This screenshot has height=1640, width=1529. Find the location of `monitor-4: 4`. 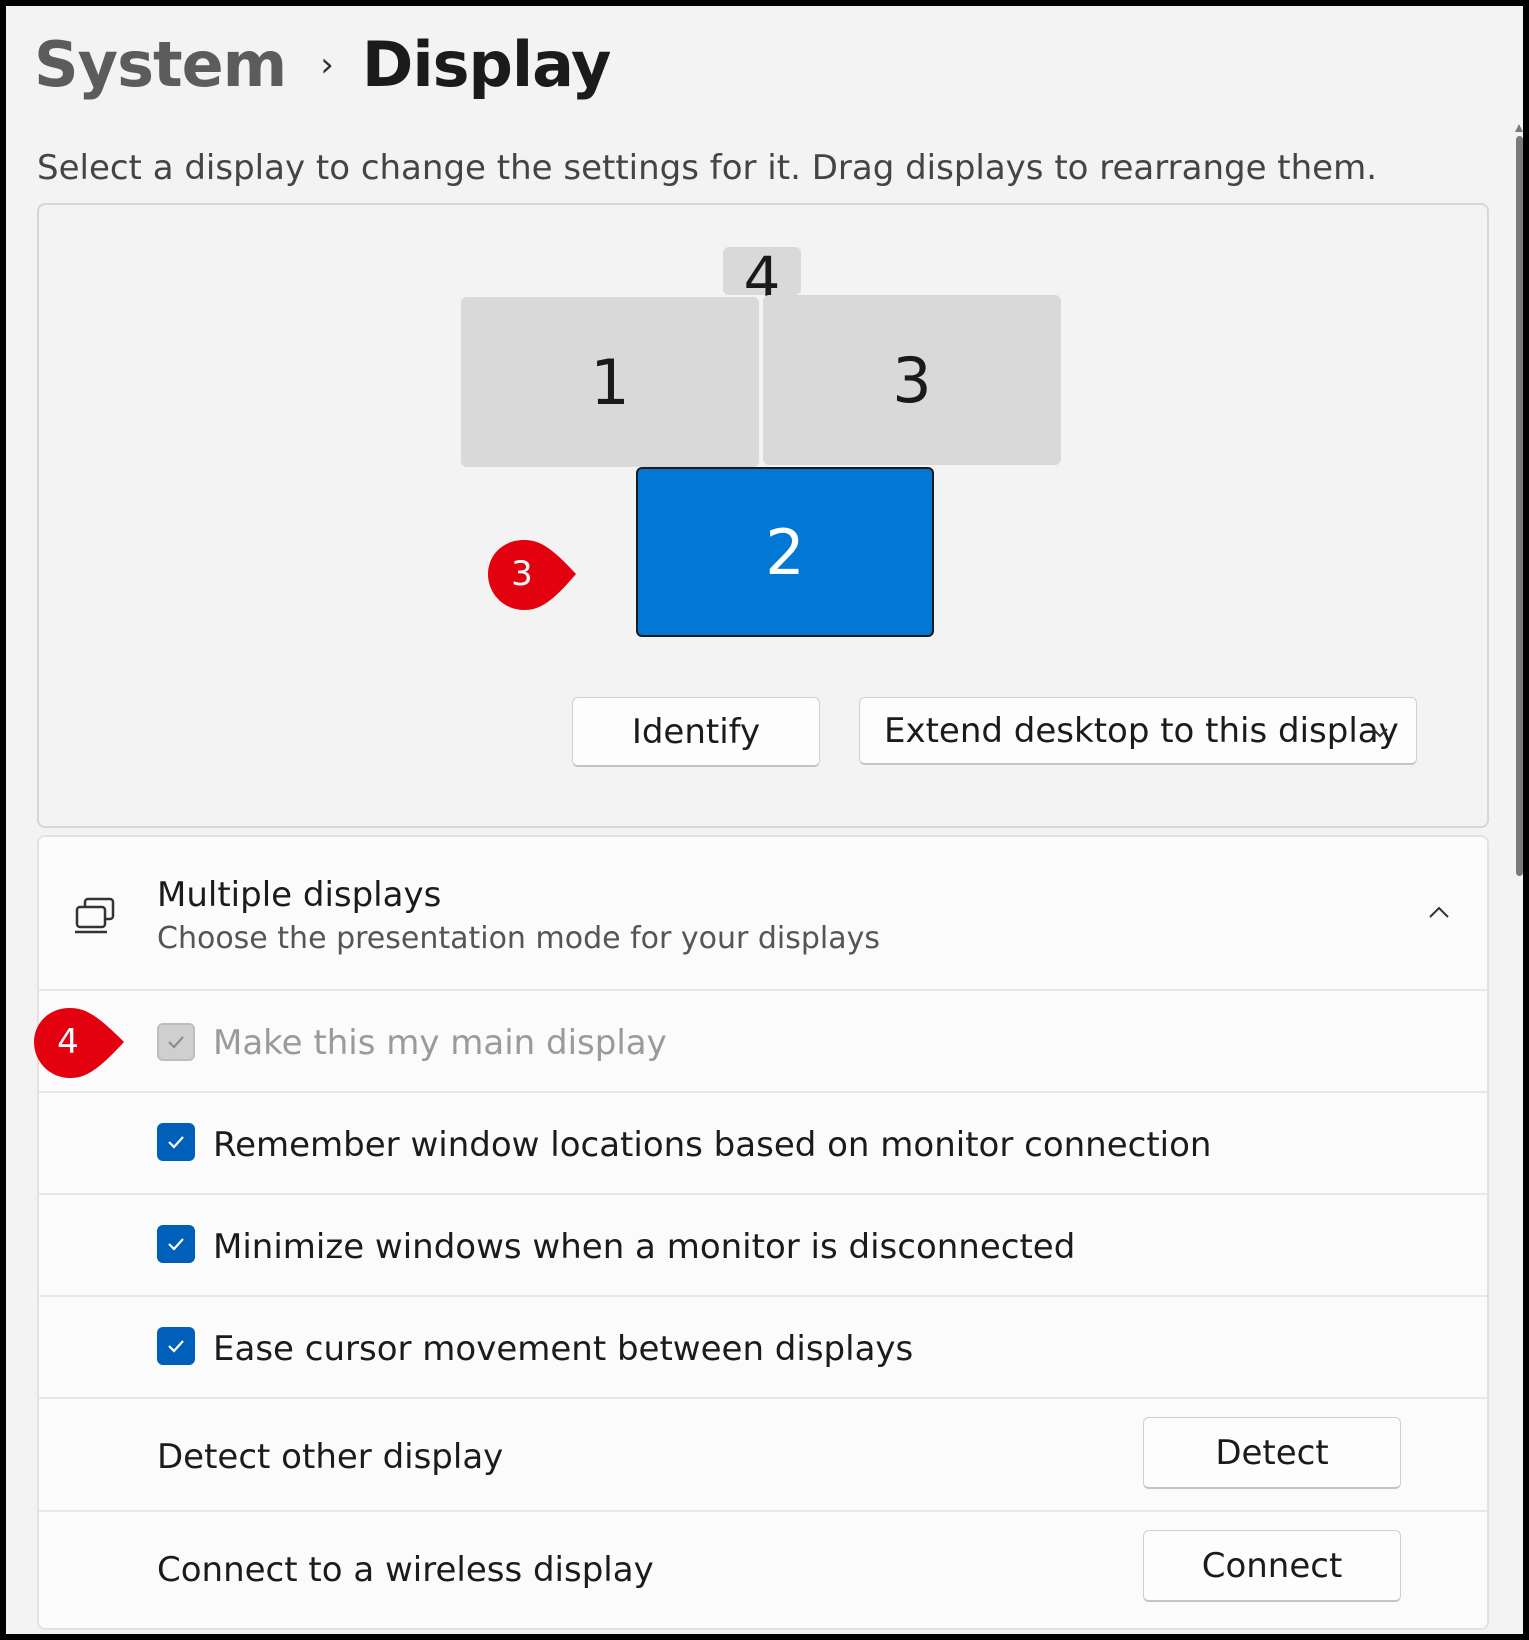

monitor-4: 4 is located at coordinates (762, 278).